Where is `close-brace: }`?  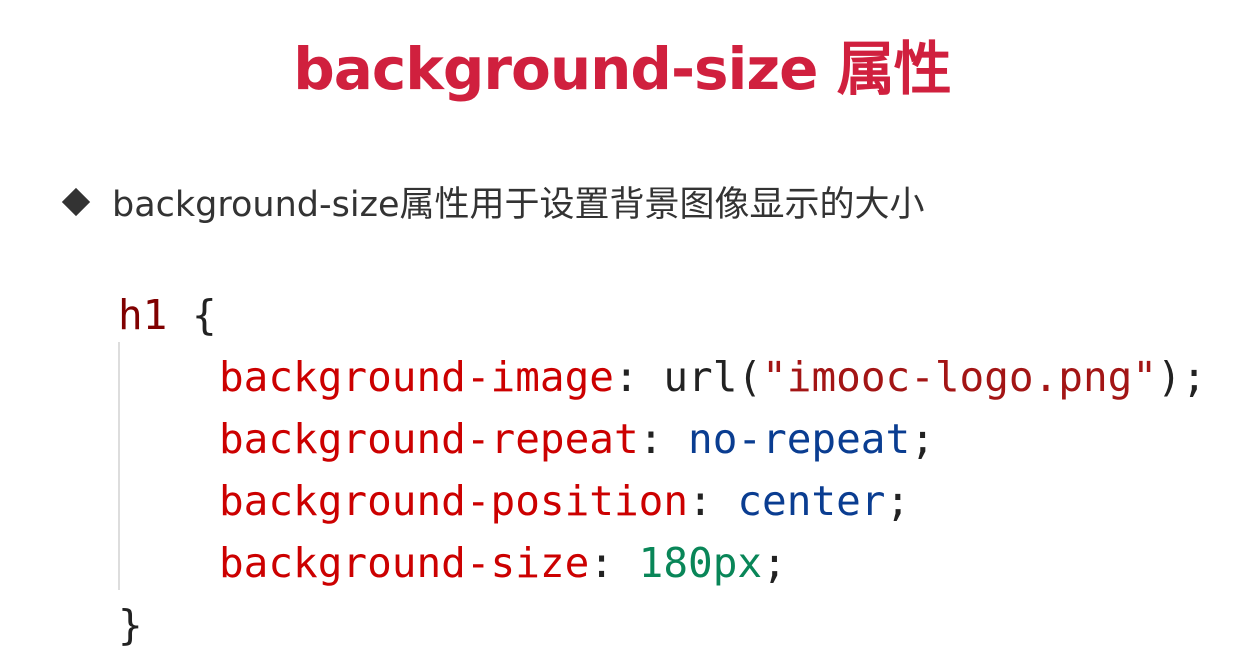
close-brace: } is located at coordinates (130, 625).